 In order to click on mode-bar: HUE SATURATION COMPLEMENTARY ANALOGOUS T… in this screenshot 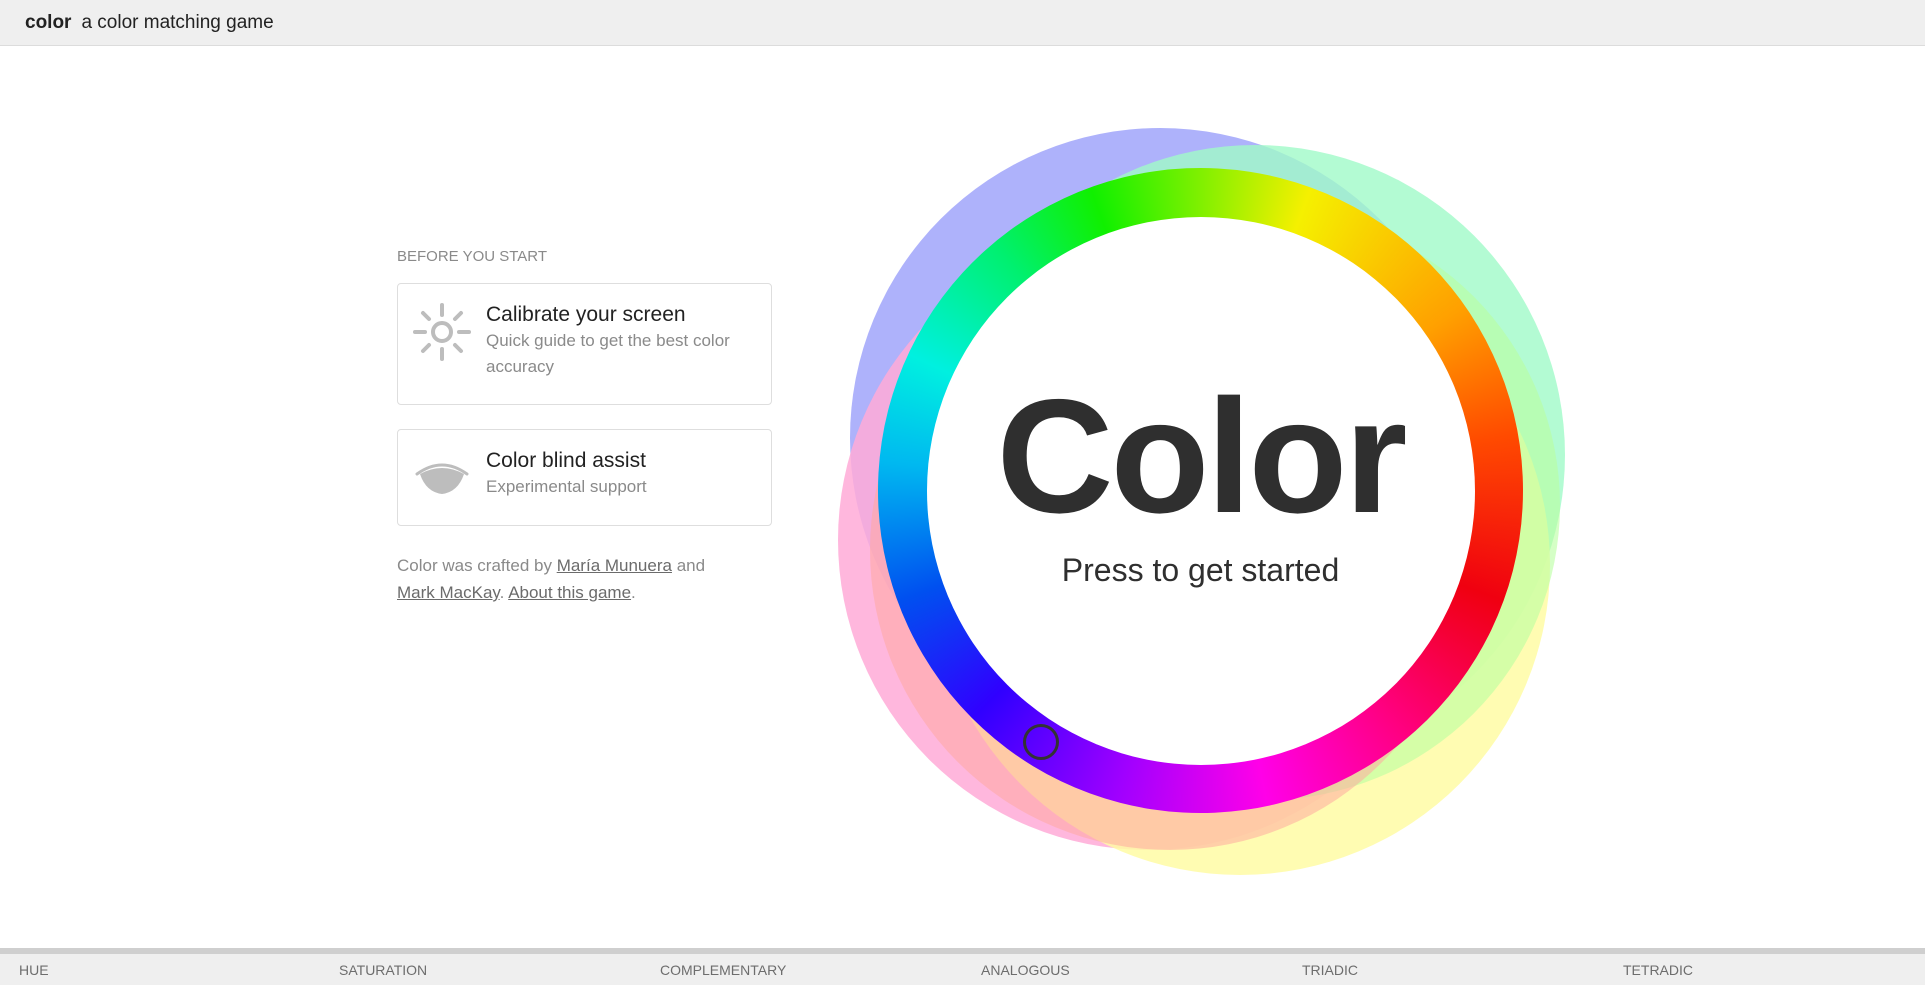, I will do `click(962, 966)`.